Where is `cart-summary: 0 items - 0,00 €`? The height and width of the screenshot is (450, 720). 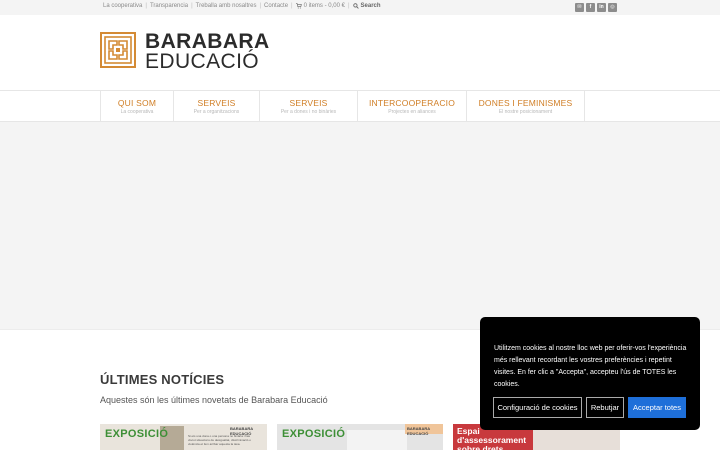 cart-summary: 0 items - 0,00 € is located at coordinates (324, 6).